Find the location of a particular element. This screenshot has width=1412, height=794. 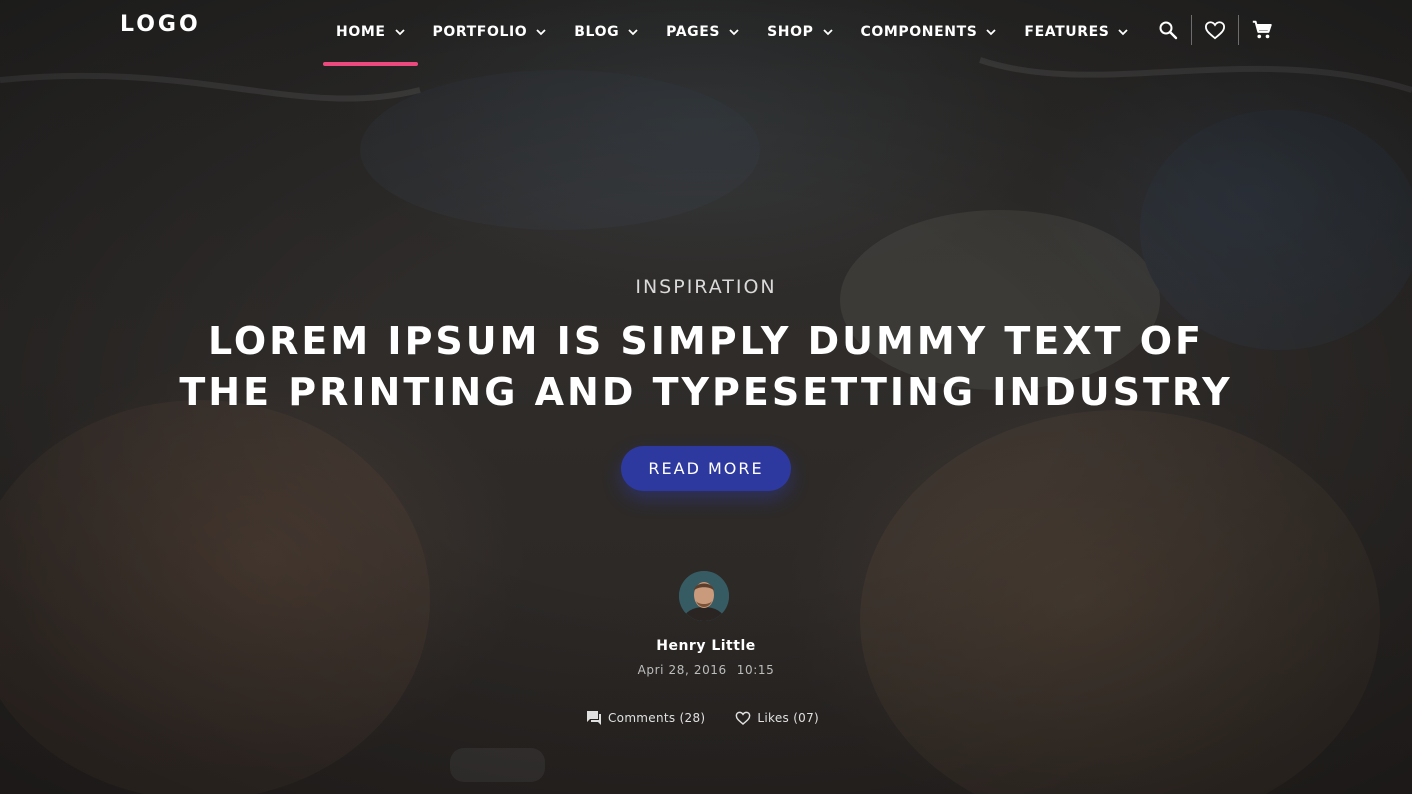

post-meta: Apri 28, 2016 10:15 is located at coordinates (706, 670).